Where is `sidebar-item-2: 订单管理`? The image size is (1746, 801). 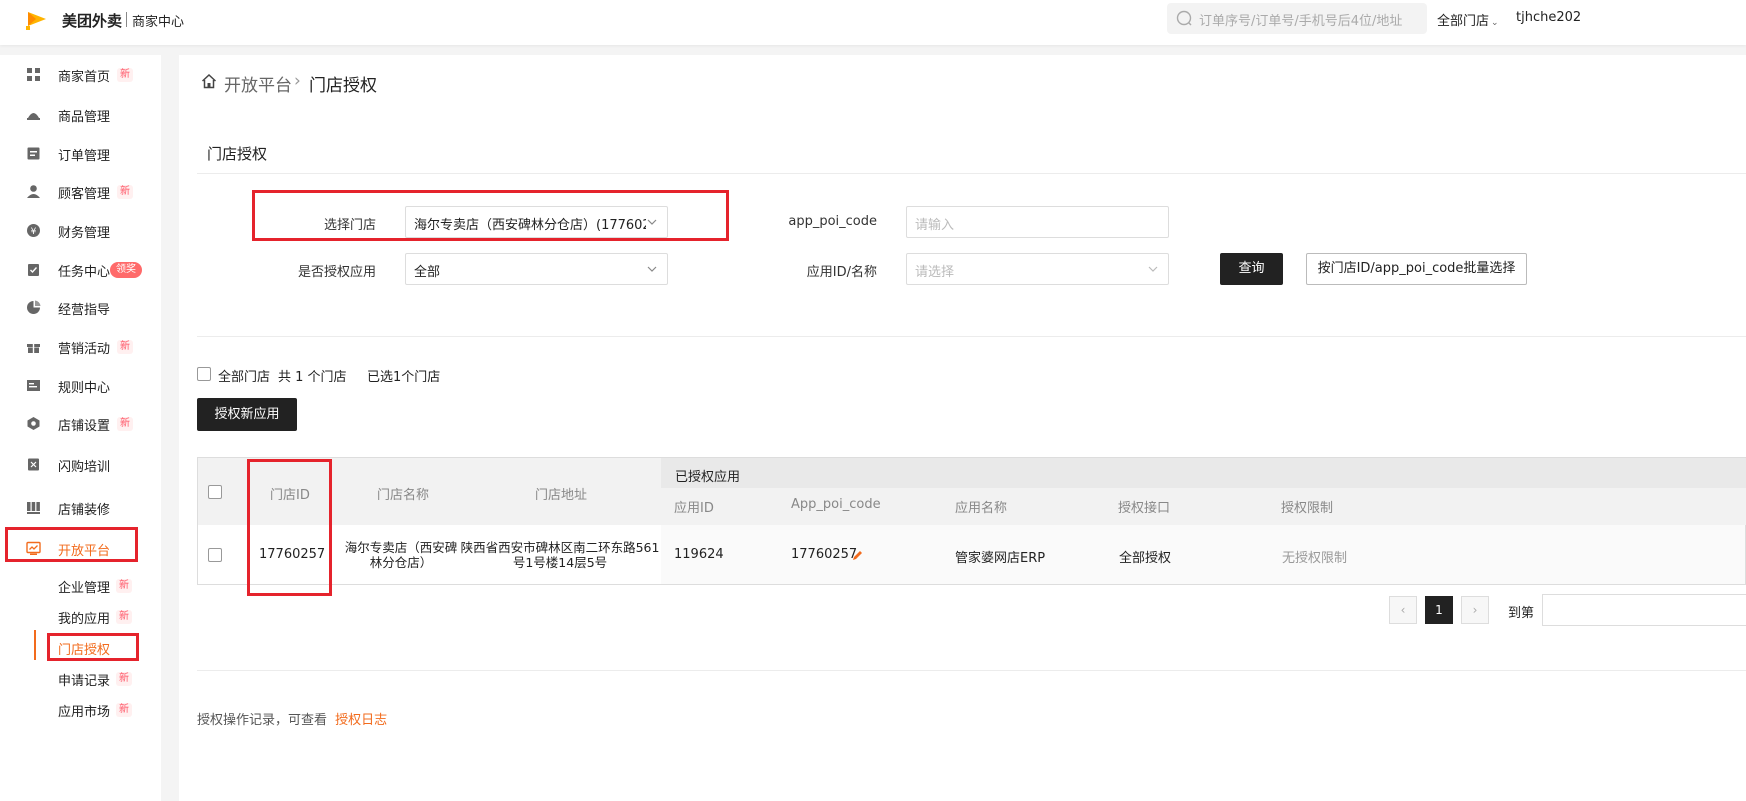 sidebar-item-2: 订单管理 is located at coordinates (80, 154).